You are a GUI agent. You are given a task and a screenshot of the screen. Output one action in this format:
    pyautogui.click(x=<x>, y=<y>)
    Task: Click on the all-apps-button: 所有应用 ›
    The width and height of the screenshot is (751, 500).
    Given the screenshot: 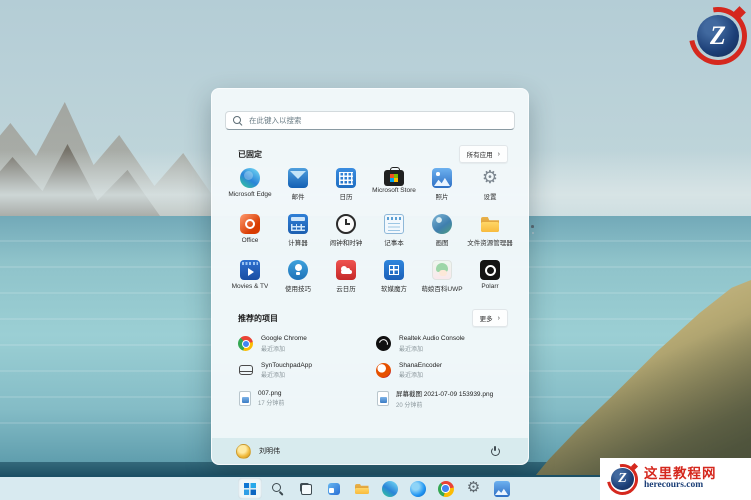 What is the action you would take?
    pyautogui.click(x=483, y=154)
    